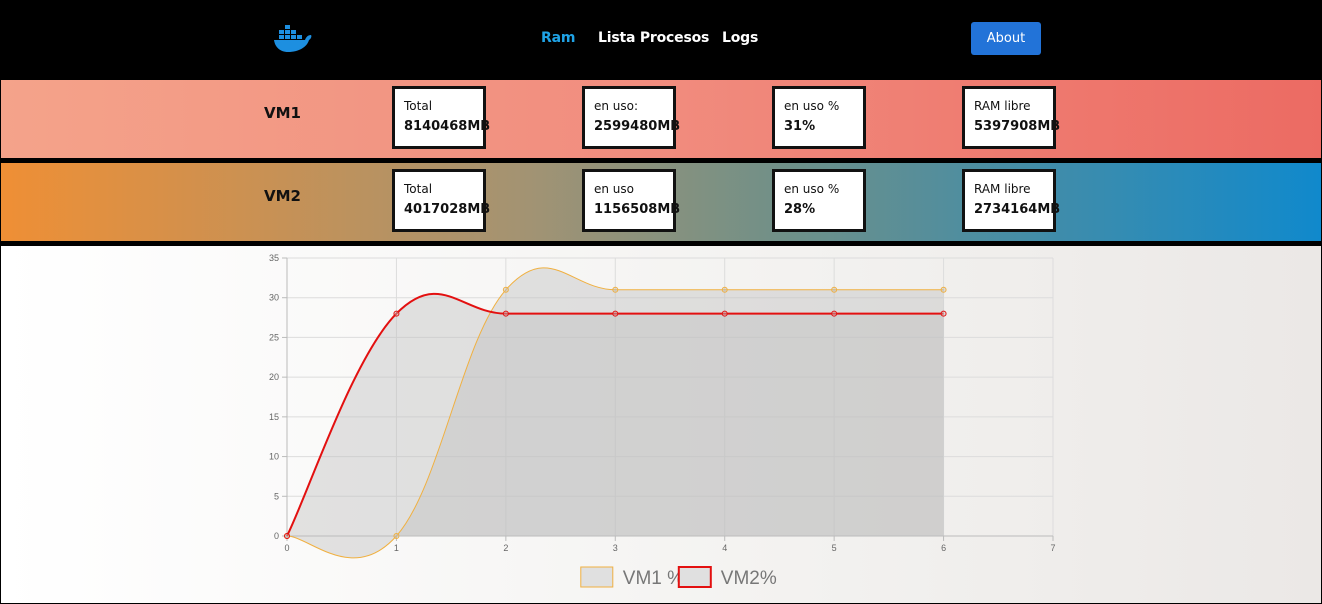 This screenshot has width=1322, height=604. I want to click on stat-value: 2599480MB, so click(637, 126).